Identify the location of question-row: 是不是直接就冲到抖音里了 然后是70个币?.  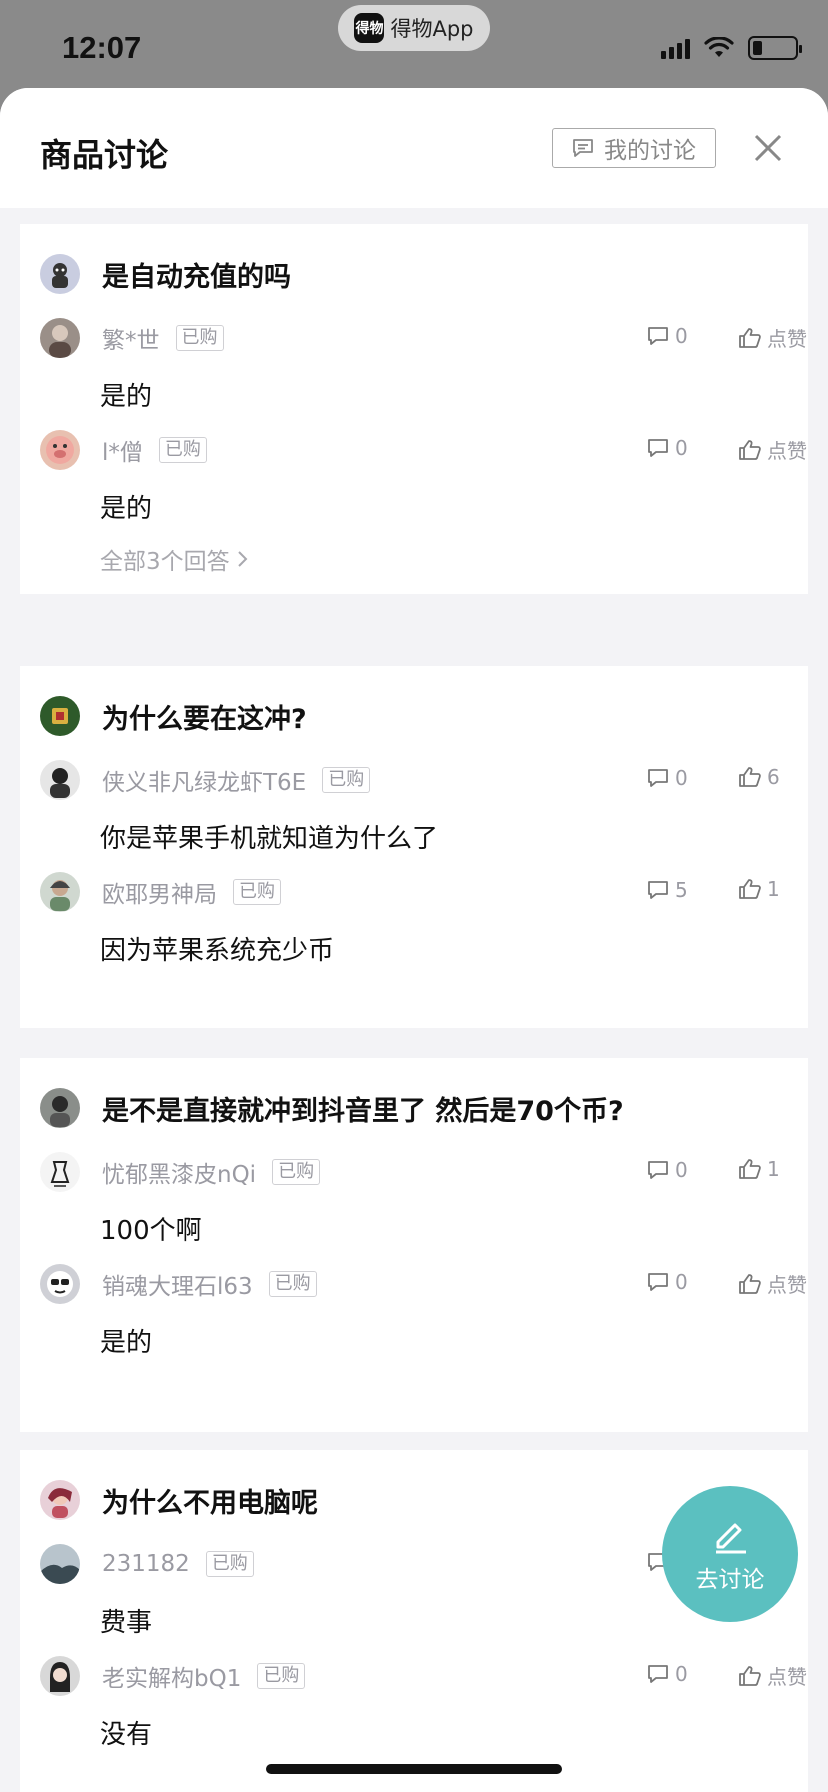
(332, 1108).